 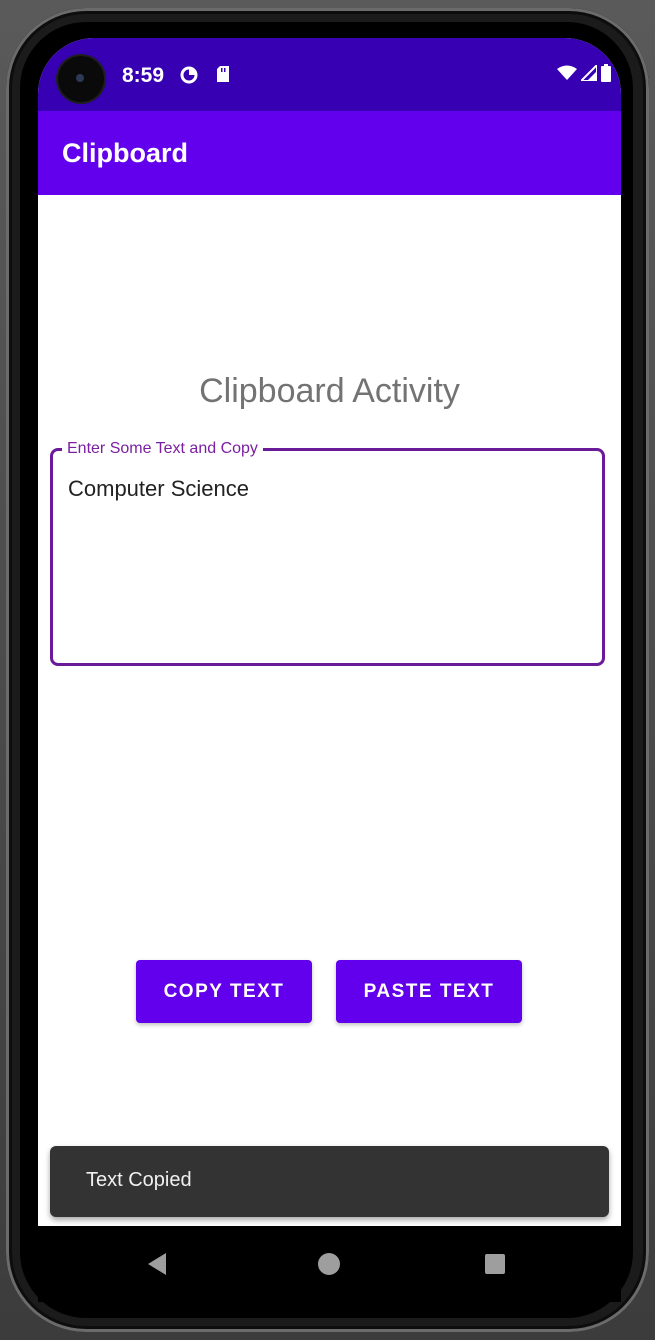 What do you see at coordinates (224, 991) in the screenshot?
I see `copy-text-button: COPY TEXT` at bounding box center [224, 991].